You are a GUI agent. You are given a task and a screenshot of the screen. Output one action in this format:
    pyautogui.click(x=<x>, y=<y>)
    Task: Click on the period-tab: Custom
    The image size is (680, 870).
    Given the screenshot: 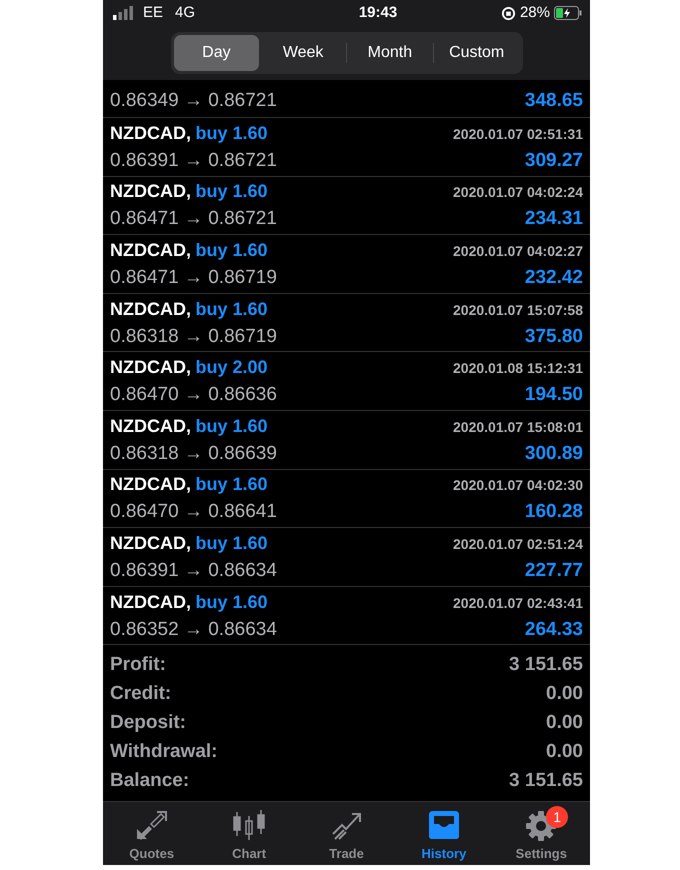 What is the action you would take?
    pyautogui.click(x=477, y=53)
    